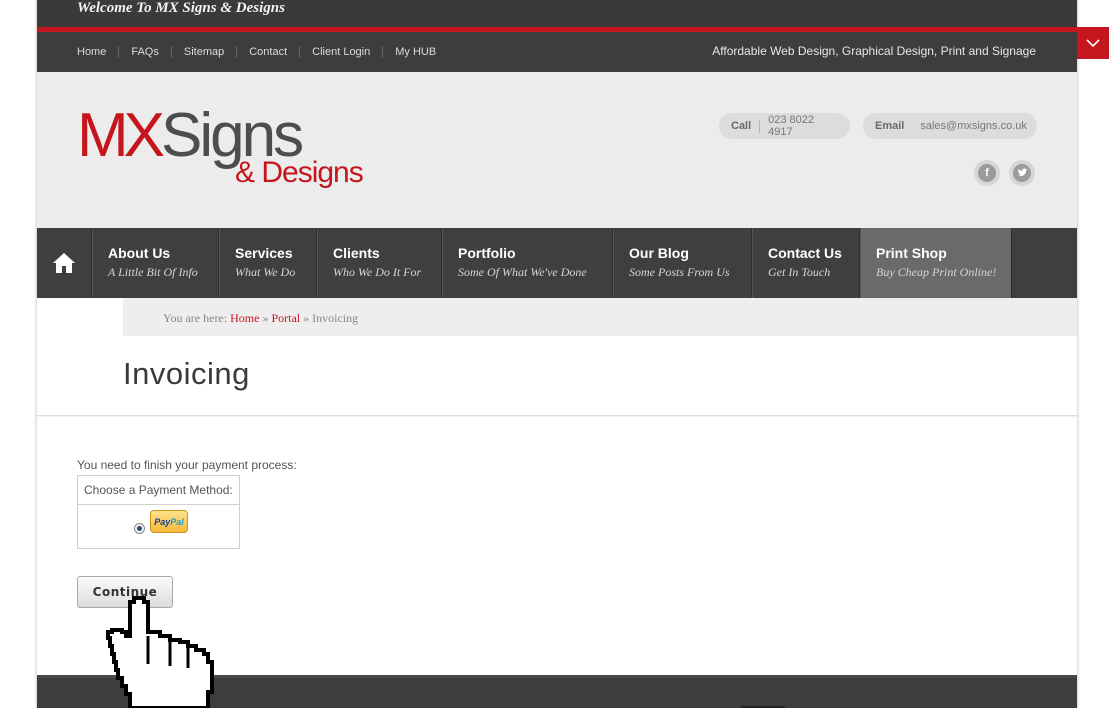 Image resolution: width=1115 pixels, height=708 pixels. What do you see at coordinates (741, 126) in the screenshot?
I see `call-label: Call` at bounding box center [741, 126].